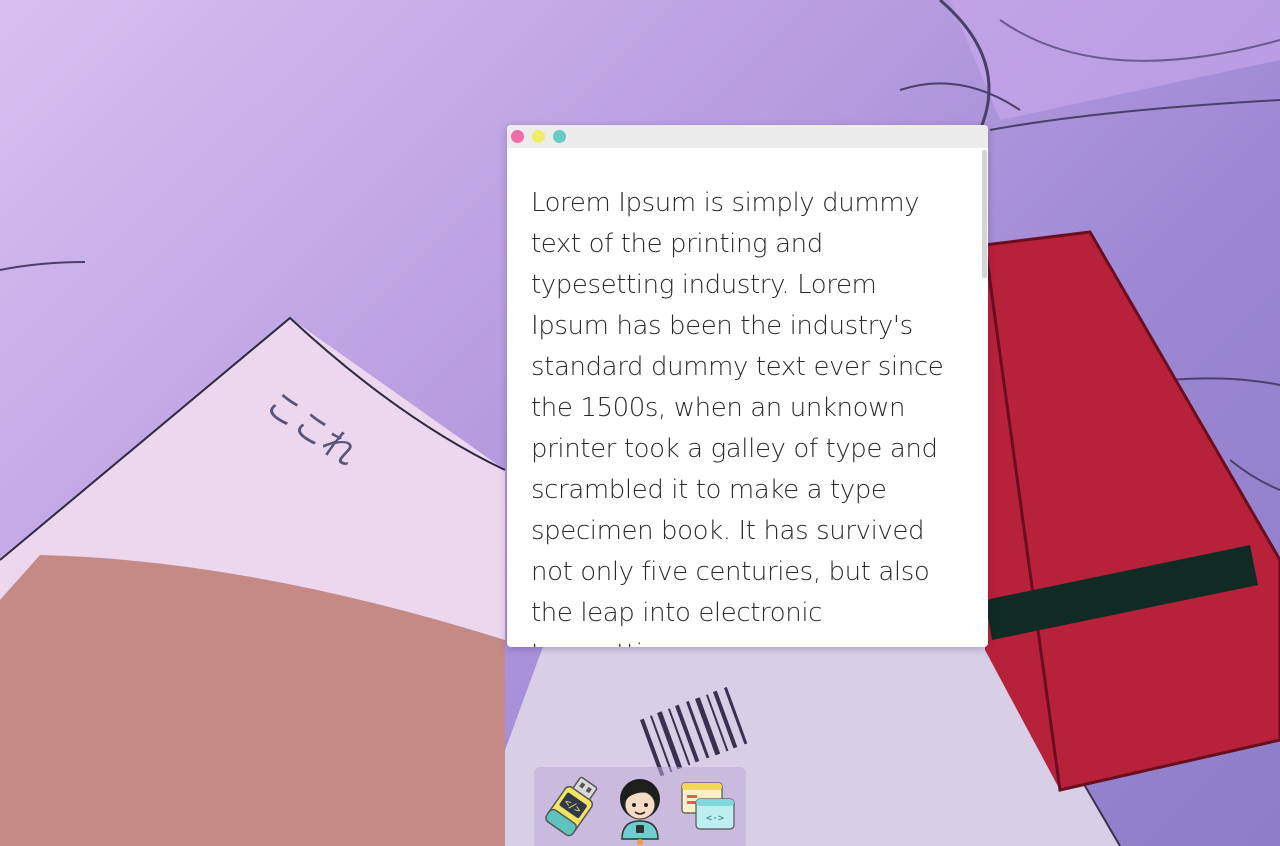  What do you see at coordinates (747, 136) in the screenshot?
I see `window-titlebar` at bounding box center [747, 136].